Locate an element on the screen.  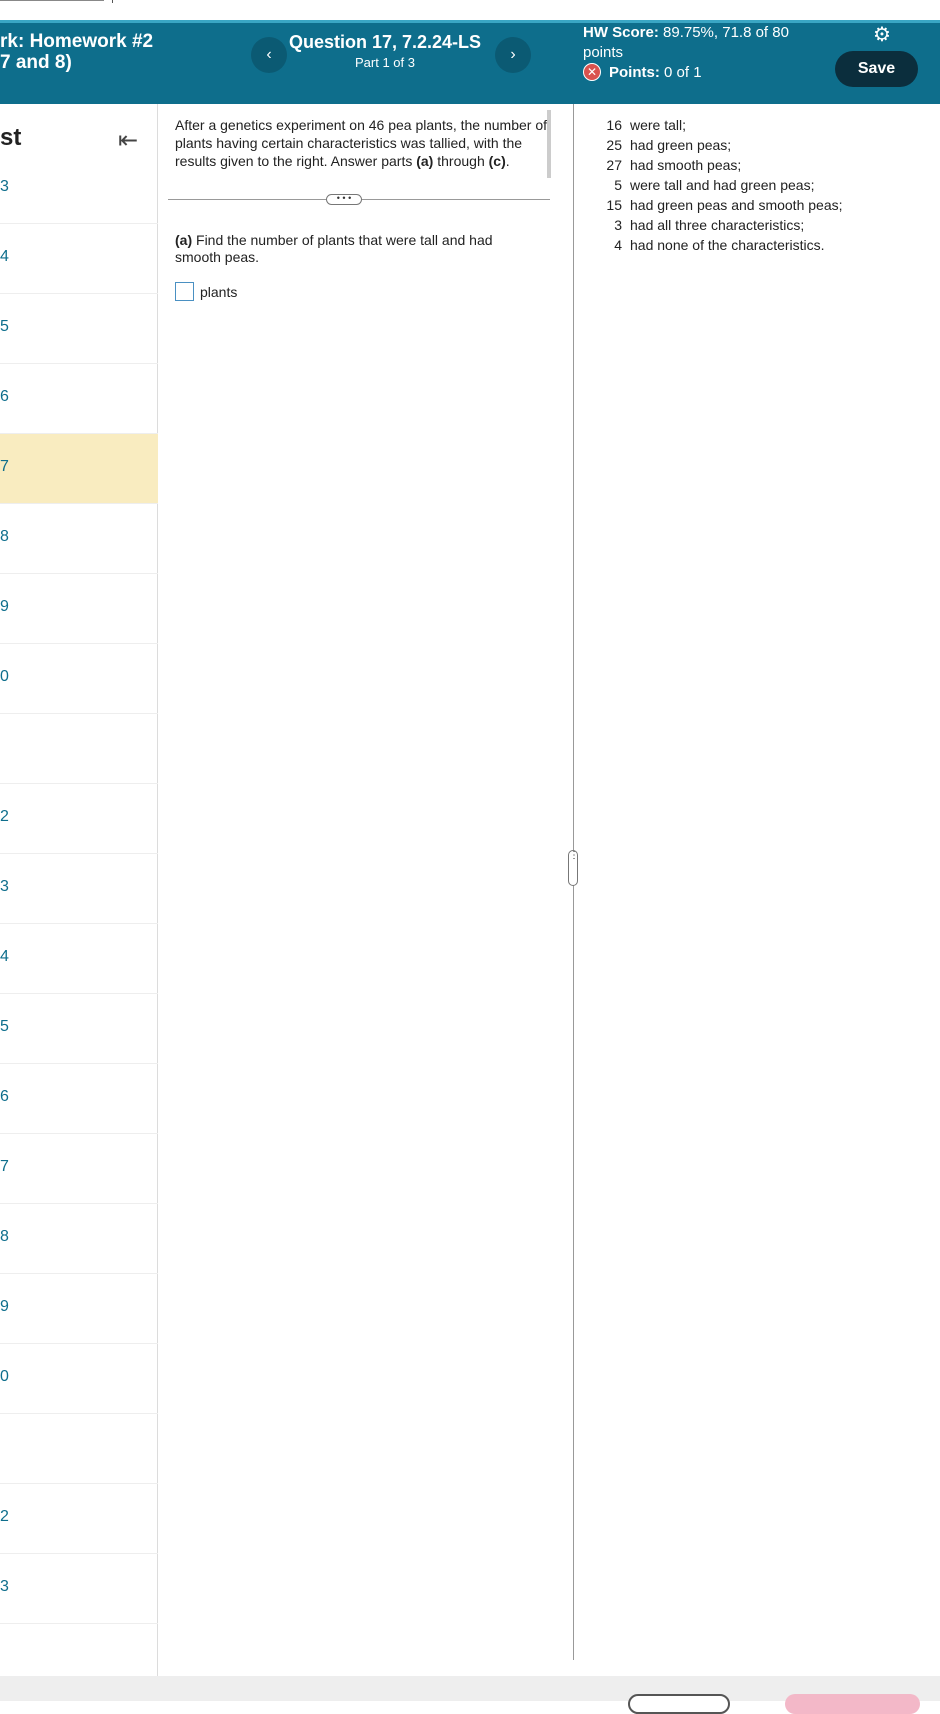
gear-icon: ⚙ is located at coordinates (882, 35).